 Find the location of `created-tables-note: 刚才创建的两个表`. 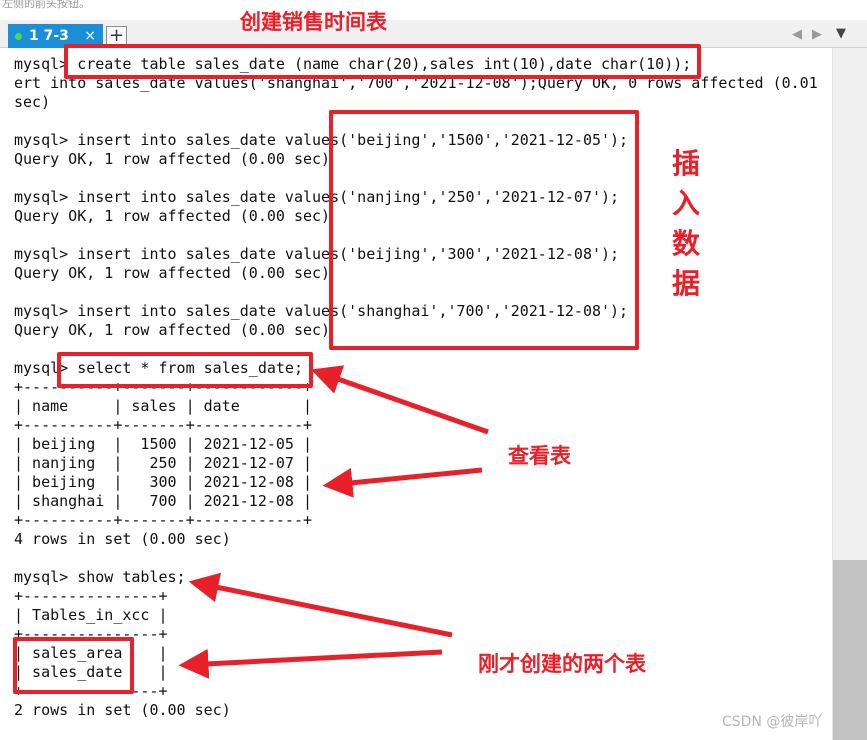

created-tables-note: 刚才创建的两个表 is located at coordinates (562, 664).